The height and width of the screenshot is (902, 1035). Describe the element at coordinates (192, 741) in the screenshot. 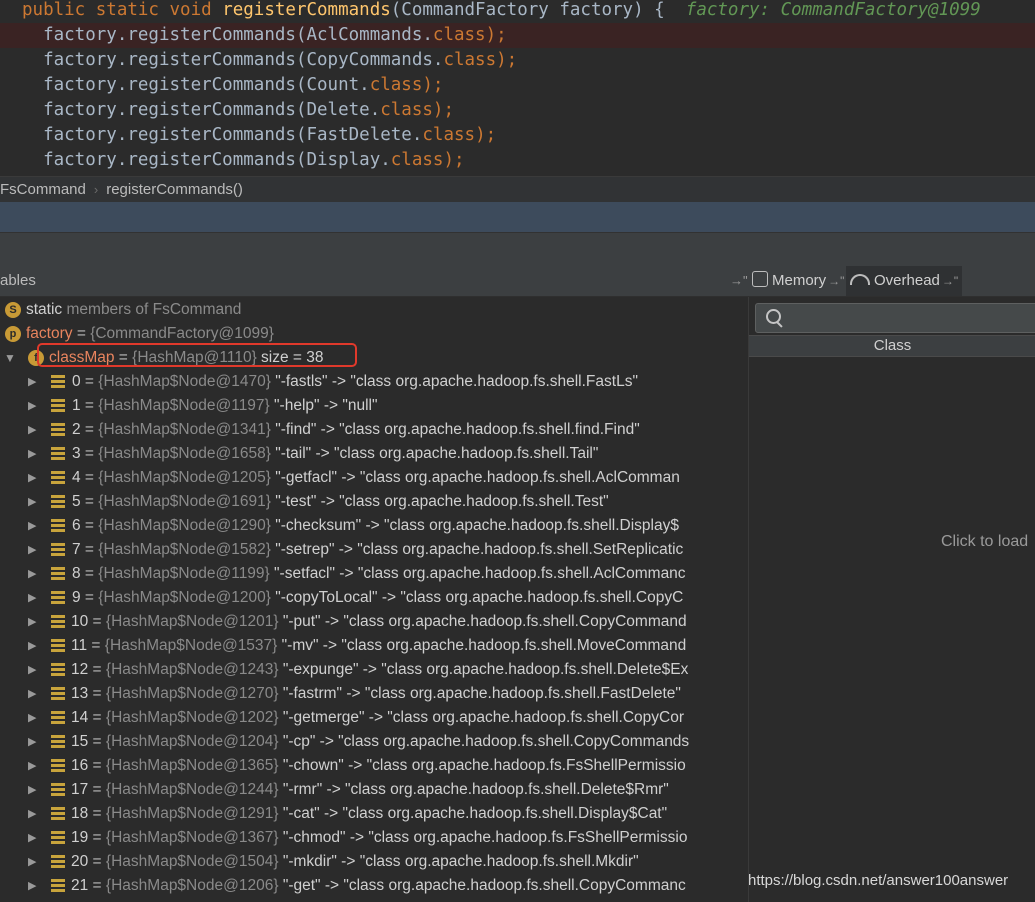

I see `entry-node: {HashMap$Node@1204}` at that location.